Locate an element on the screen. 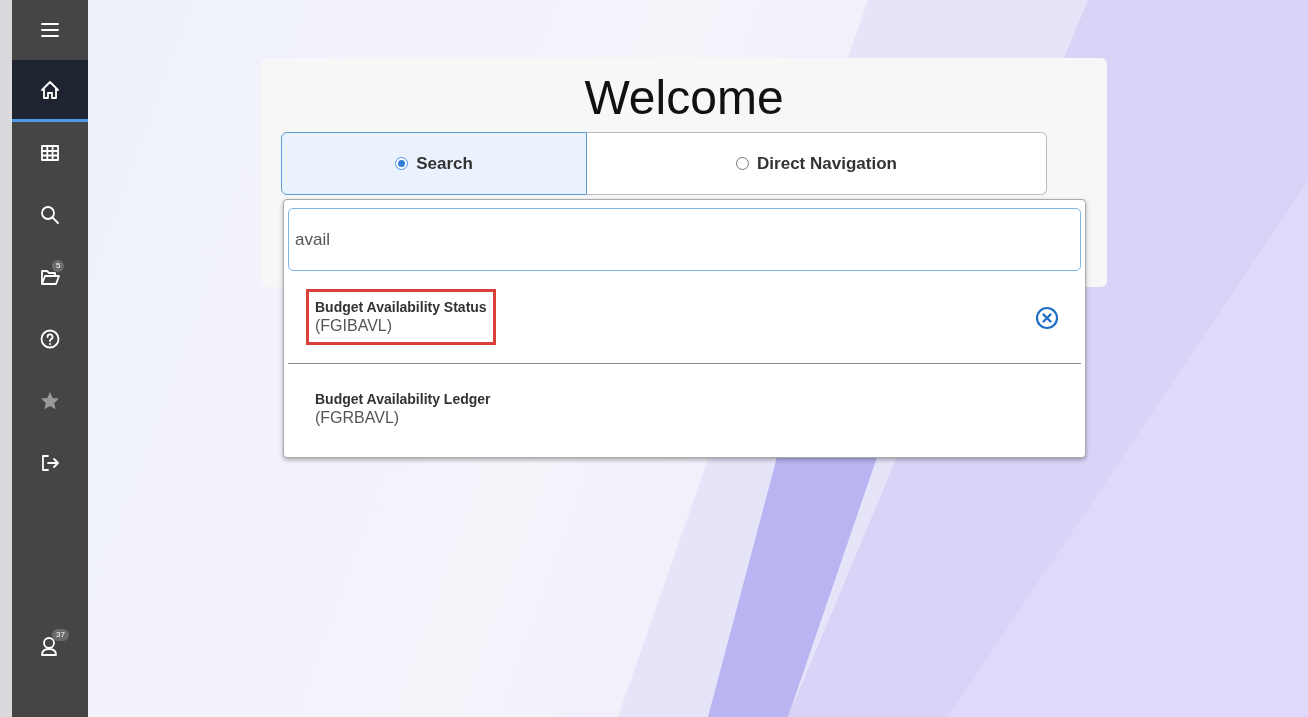  result-code: (FGIBAVL) is located at coordinates (354, 325).